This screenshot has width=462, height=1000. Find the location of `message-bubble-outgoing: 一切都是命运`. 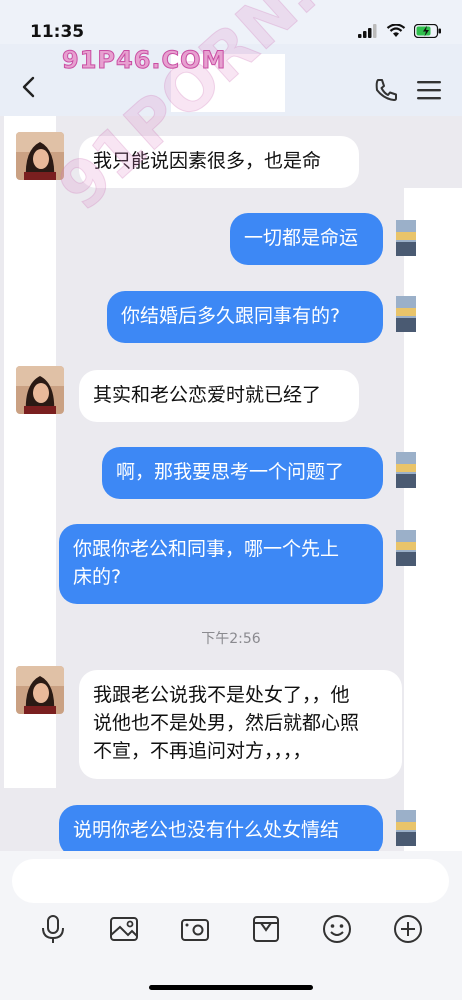

message-bubble-outgoing: 一切都是命运 is located at coordinates (306, 239).